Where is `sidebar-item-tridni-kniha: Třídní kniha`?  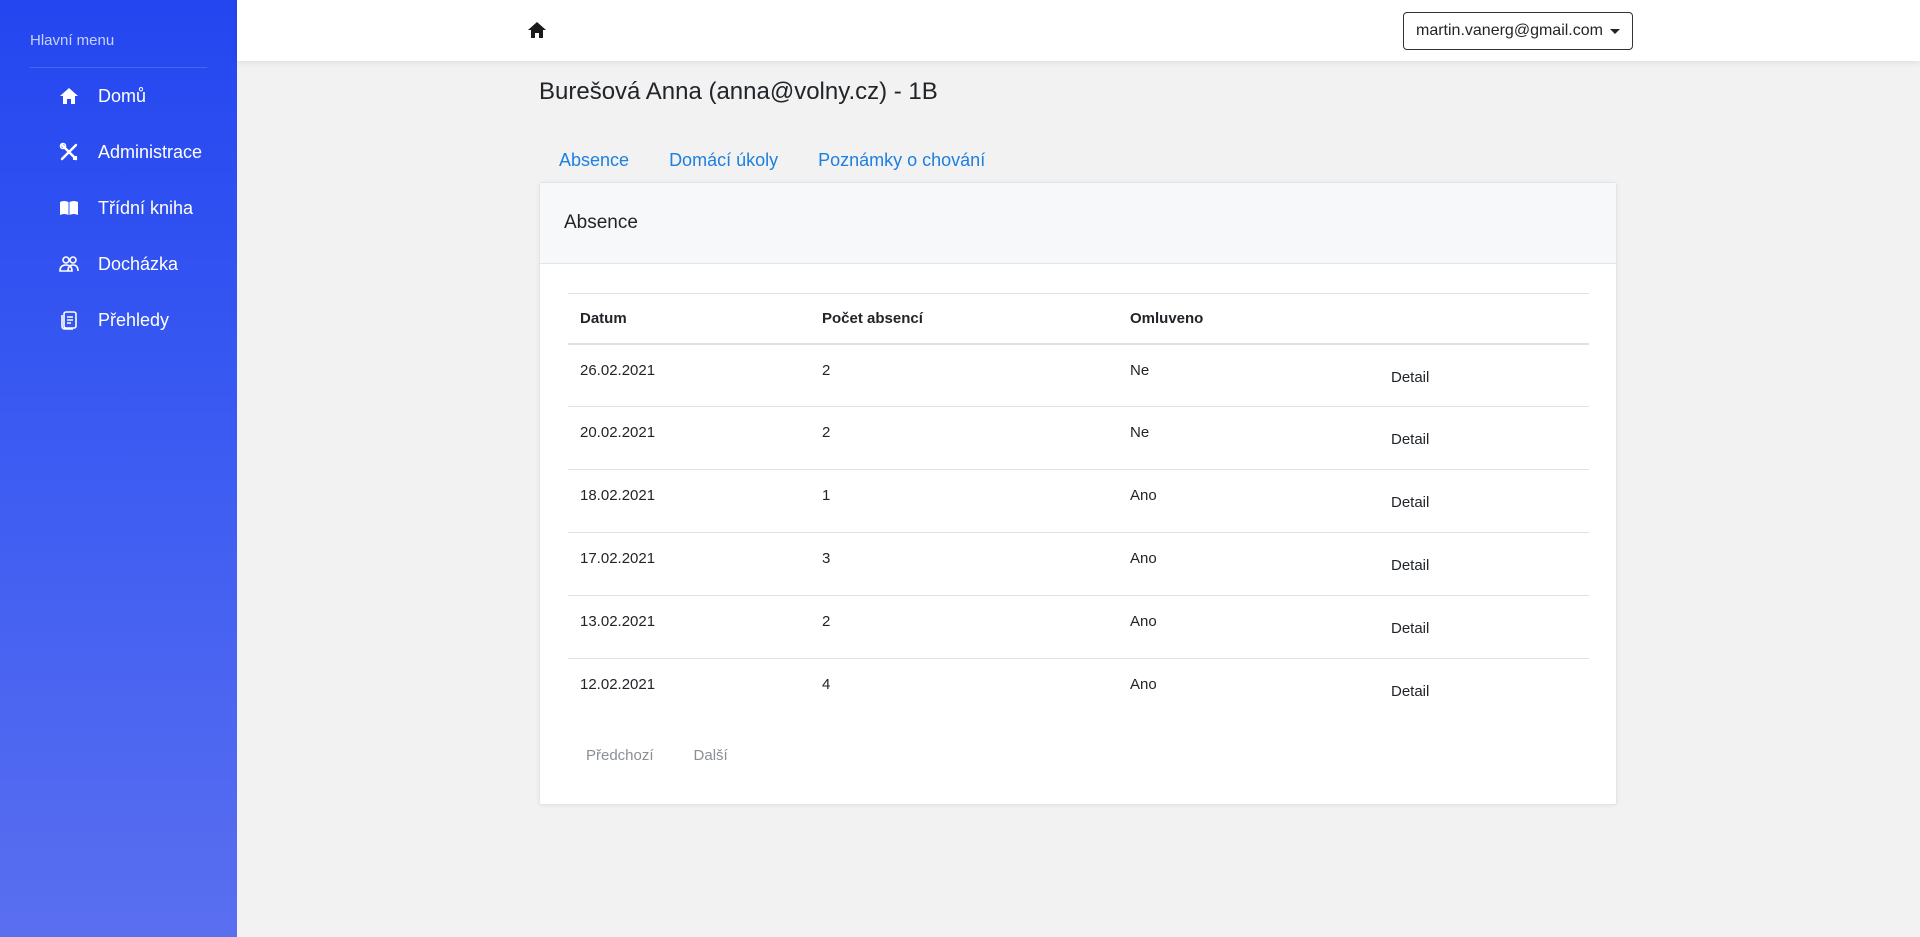
sidebar-item-tridni-kniha: Třídní kniha is located at coordinates (145, 208).